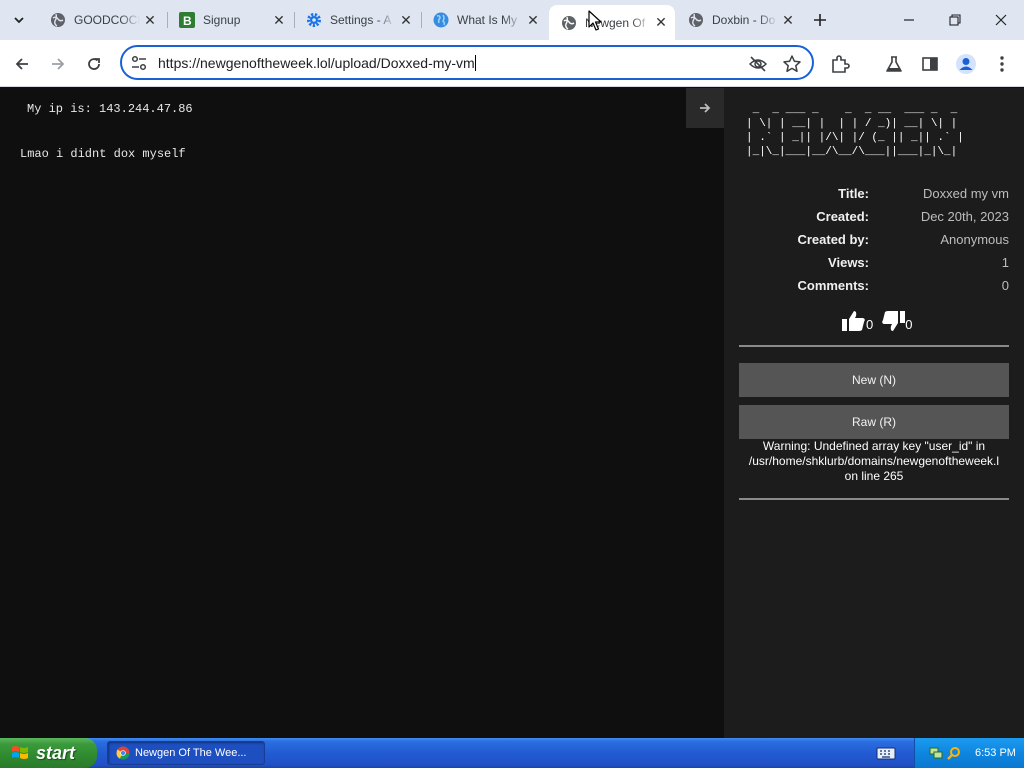 Image resolution: width=1024 pixels, height=768 pixels. Describe the element at coordinates (974, 239) in the screenshot. I see `info-value: Anonymous` at that location.